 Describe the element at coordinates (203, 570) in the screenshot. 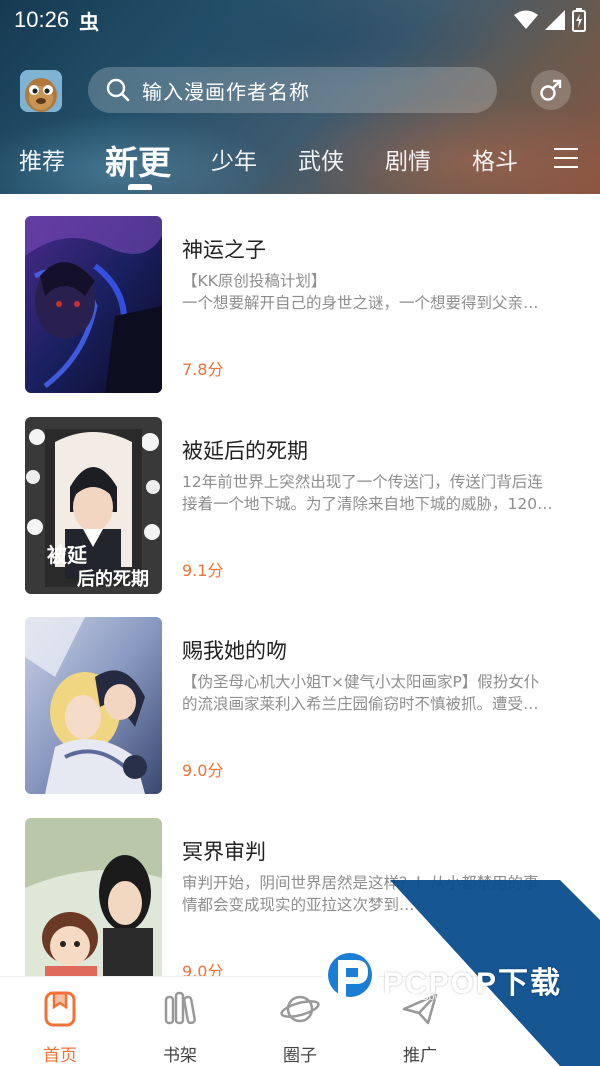

I see `comic-score: 9.1分` at that location.